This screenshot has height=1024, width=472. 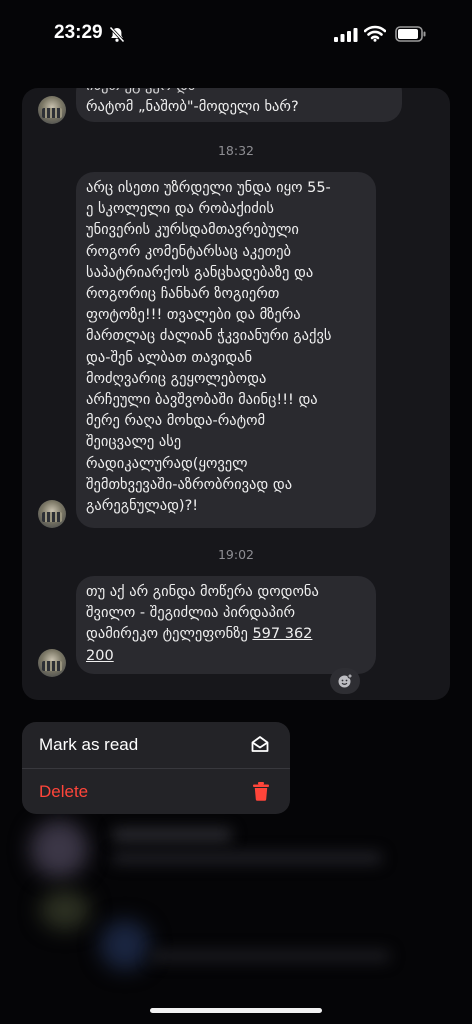 I want to click on message-timestamp: 19:02, so click(x=236, y=554).